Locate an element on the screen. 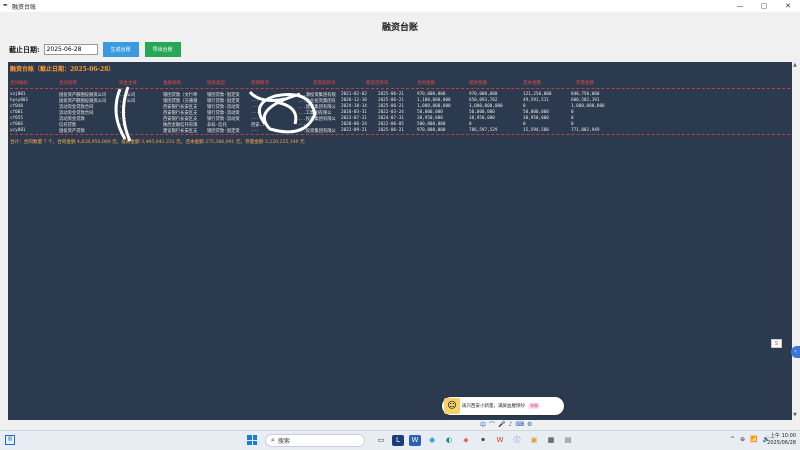 The image size is (800, 450). clock-time: 上午 10:00 is located at coordinates (783, 436).